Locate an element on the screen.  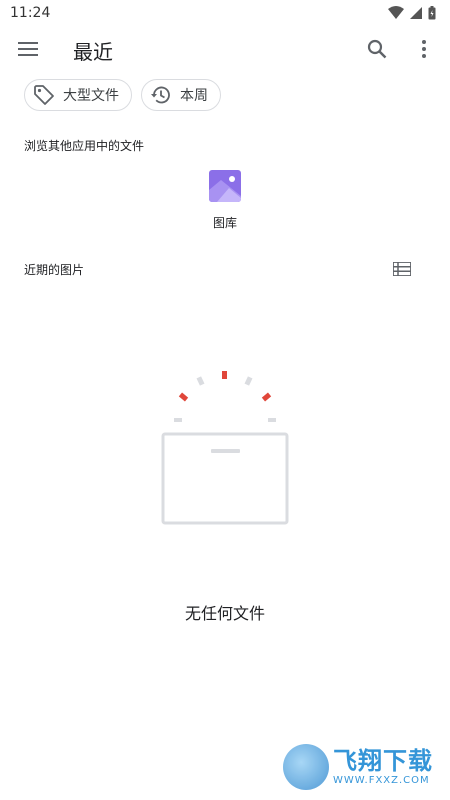
more-options-button is located at coordinates (424, 49).